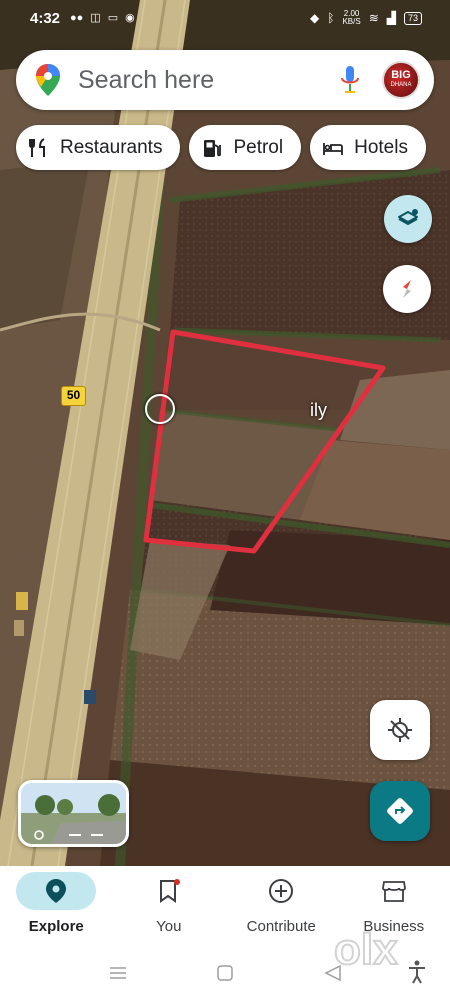 This screenshot has width=450, height=1000. What do you see at coordinates (56, 926) in the screenshot?
I see `nav-label: Explore` at bounding box center [56, 926].